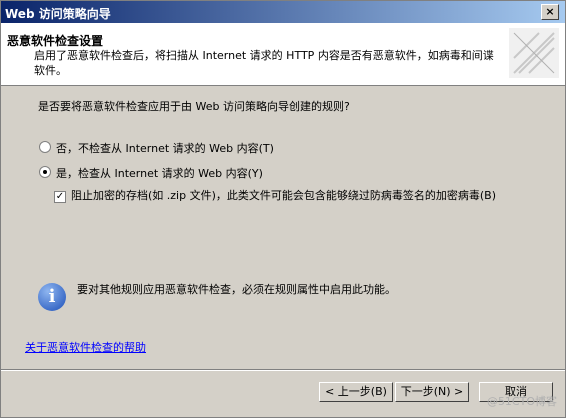  What do you see at coordinates (85, 347) in the screenshot?
I see `help-link: 关于恶意软件检查的帮助` at bounding box center [85, 347].